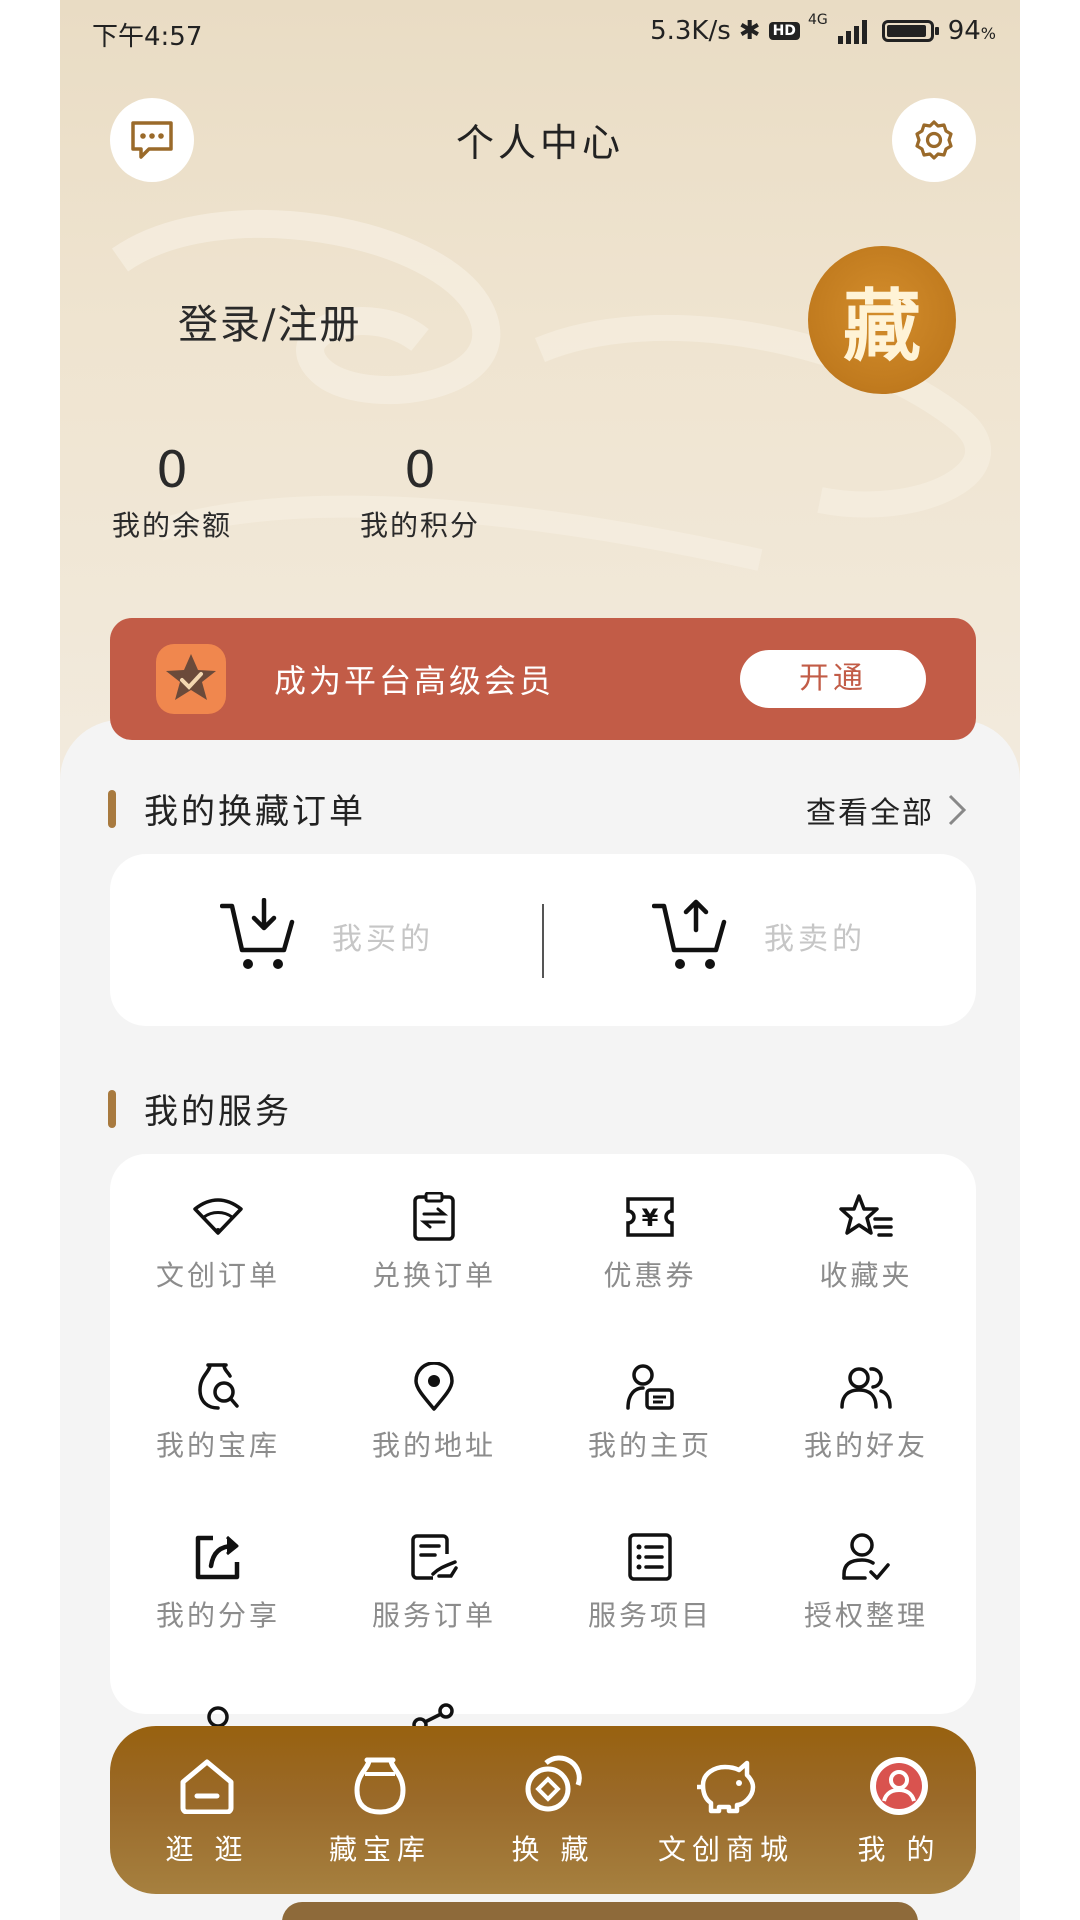  What do you see at coordinates (433, 1275) in the screenshot?
I see `service-label: 兑换订单` at bounding box center [433, 1275].